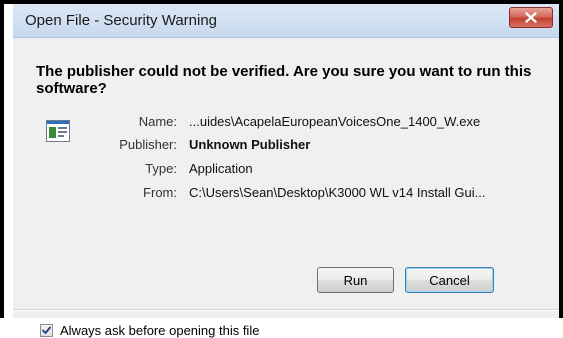 This screenshot has height=338, width=563. I want to click on screen-frame-left, so click(2, 159).